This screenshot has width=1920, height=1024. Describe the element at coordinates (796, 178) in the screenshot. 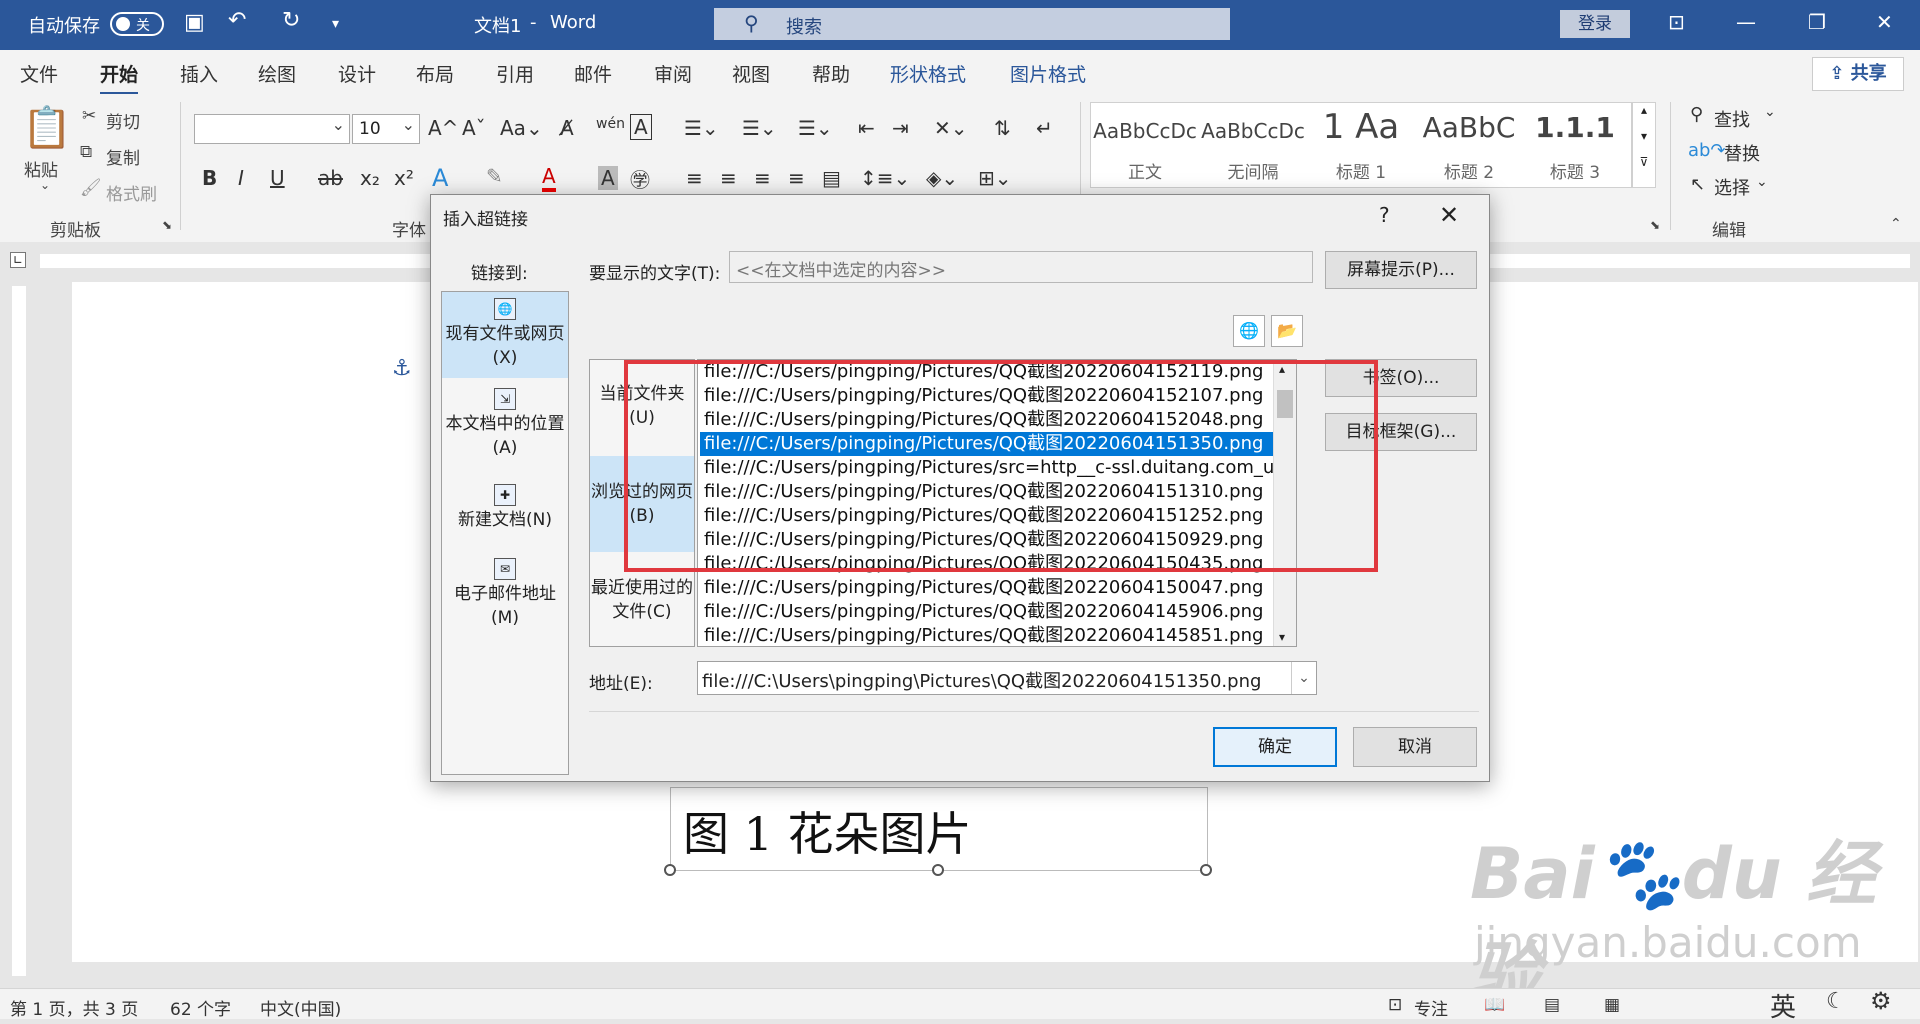

I see `justify-icon: ≡` at that location.